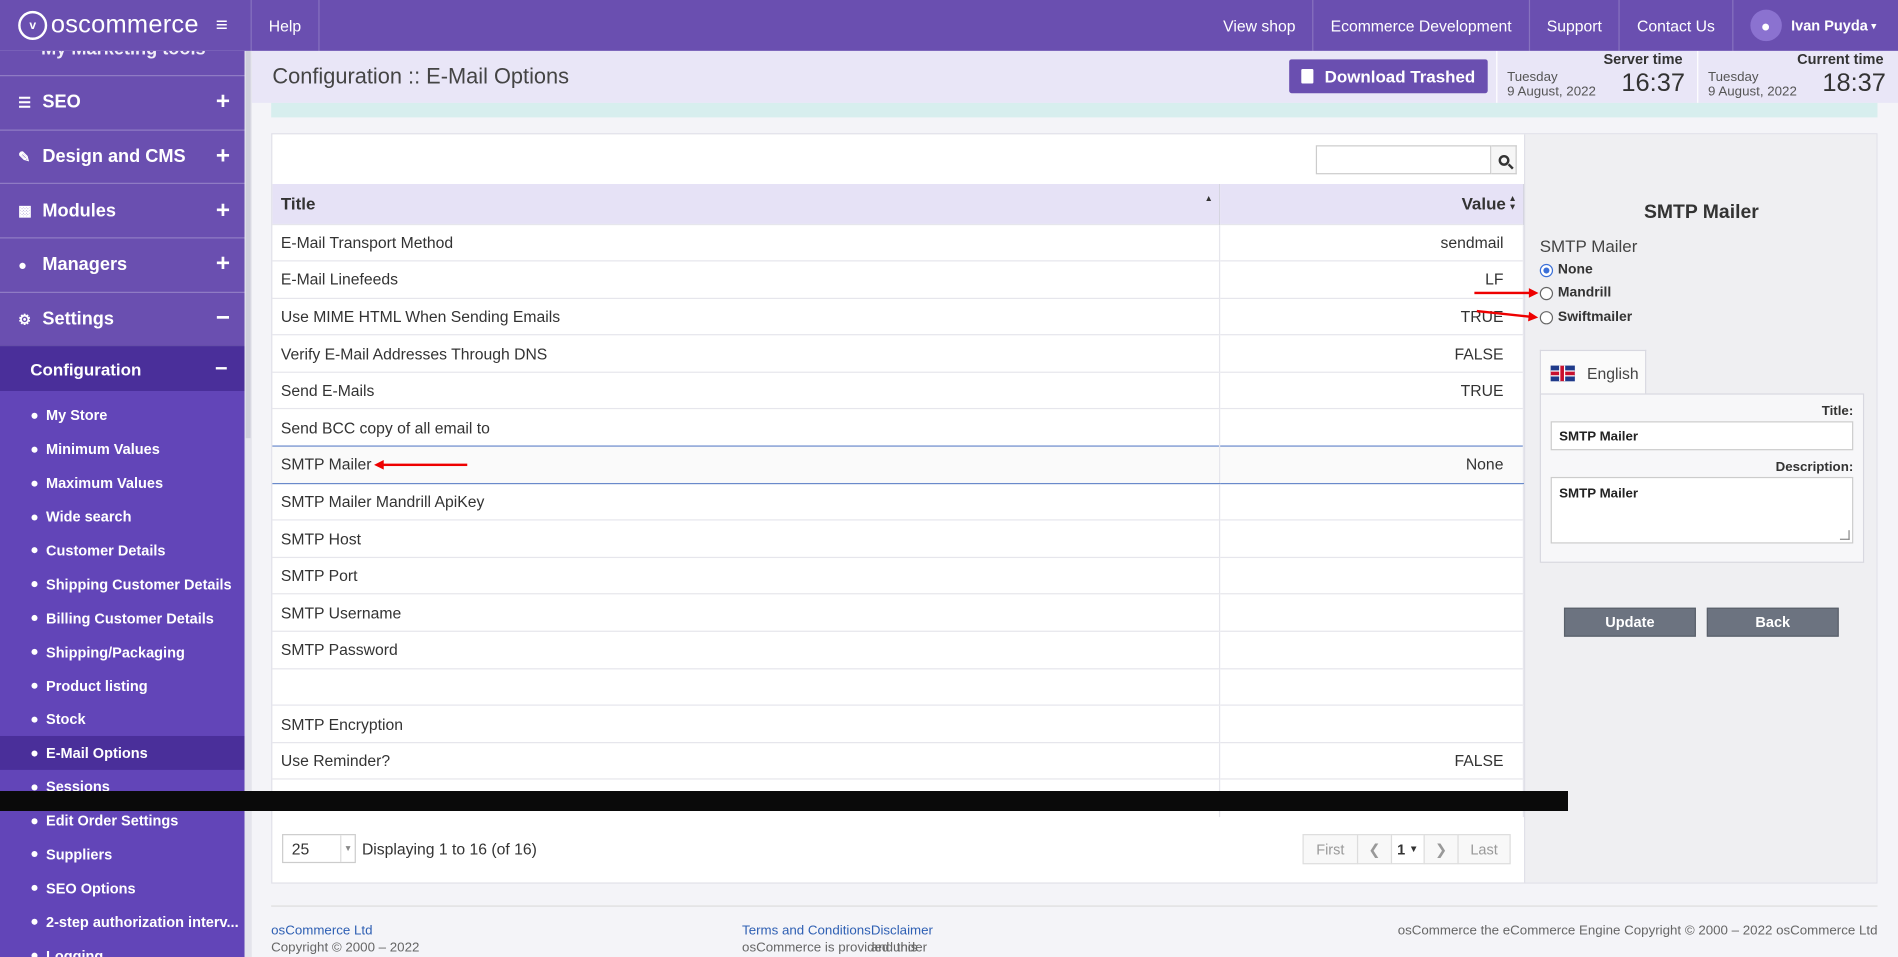 The height and width of the screenshot is (957, 1898). What do you see at coordinates (898, 649) in the screenshot?
I see `table-row: SMTP Password` at bounding box center [898, 649].